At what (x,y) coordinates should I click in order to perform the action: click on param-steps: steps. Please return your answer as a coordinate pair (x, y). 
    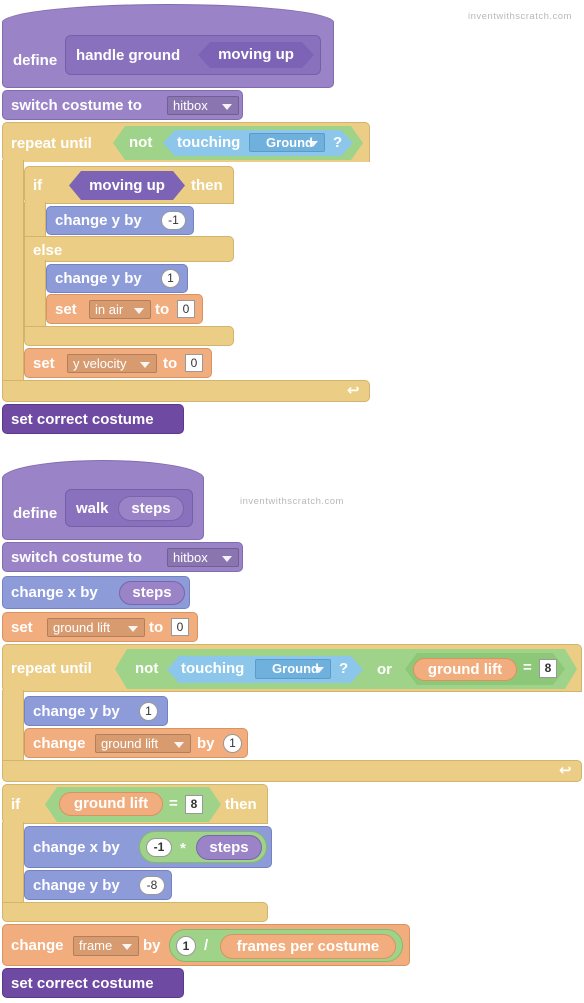
    Looking at the image, I should click on (151, 508).